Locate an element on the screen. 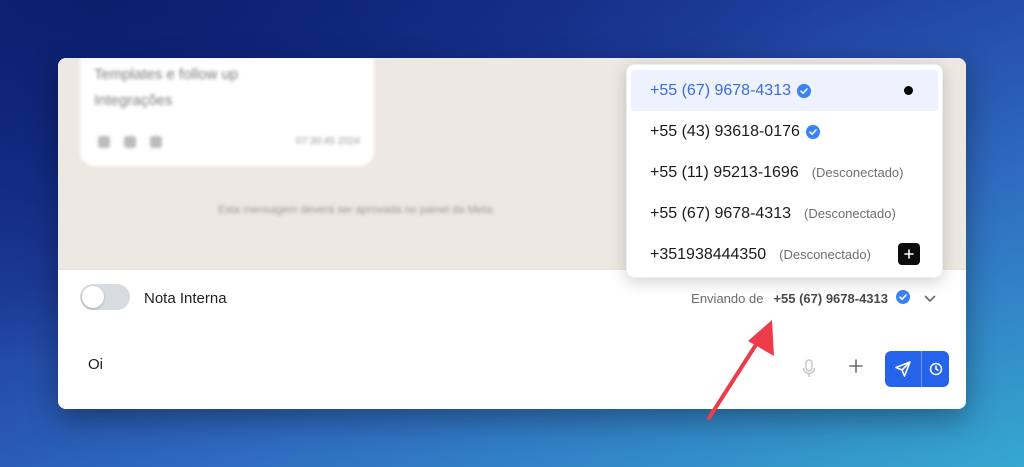 This screenshot has height=467, width=1024. option-number: +55 (43) 93618-0176 is located at coordinates (725, 131).